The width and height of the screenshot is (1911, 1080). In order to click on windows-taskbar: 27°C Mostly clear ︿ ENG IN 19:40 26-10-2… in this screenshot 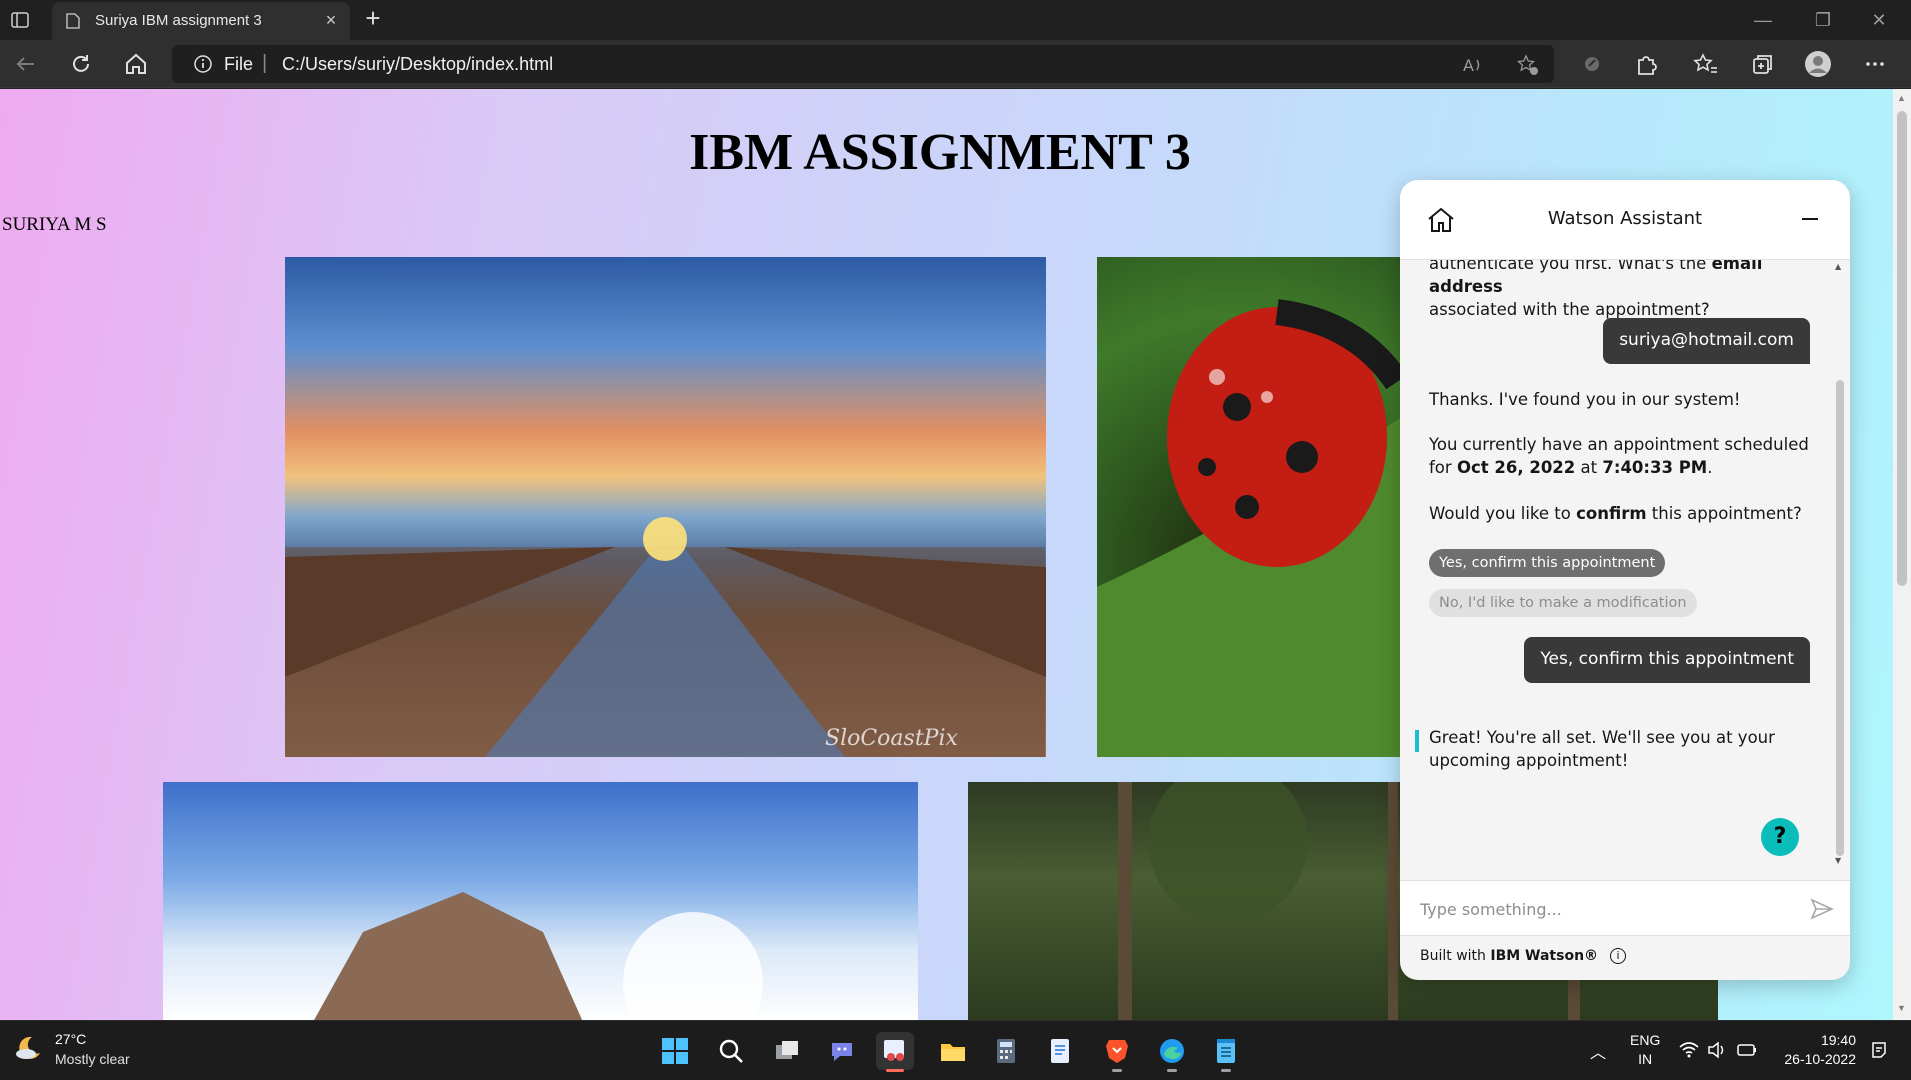, I will do `click(955, 1050)`.